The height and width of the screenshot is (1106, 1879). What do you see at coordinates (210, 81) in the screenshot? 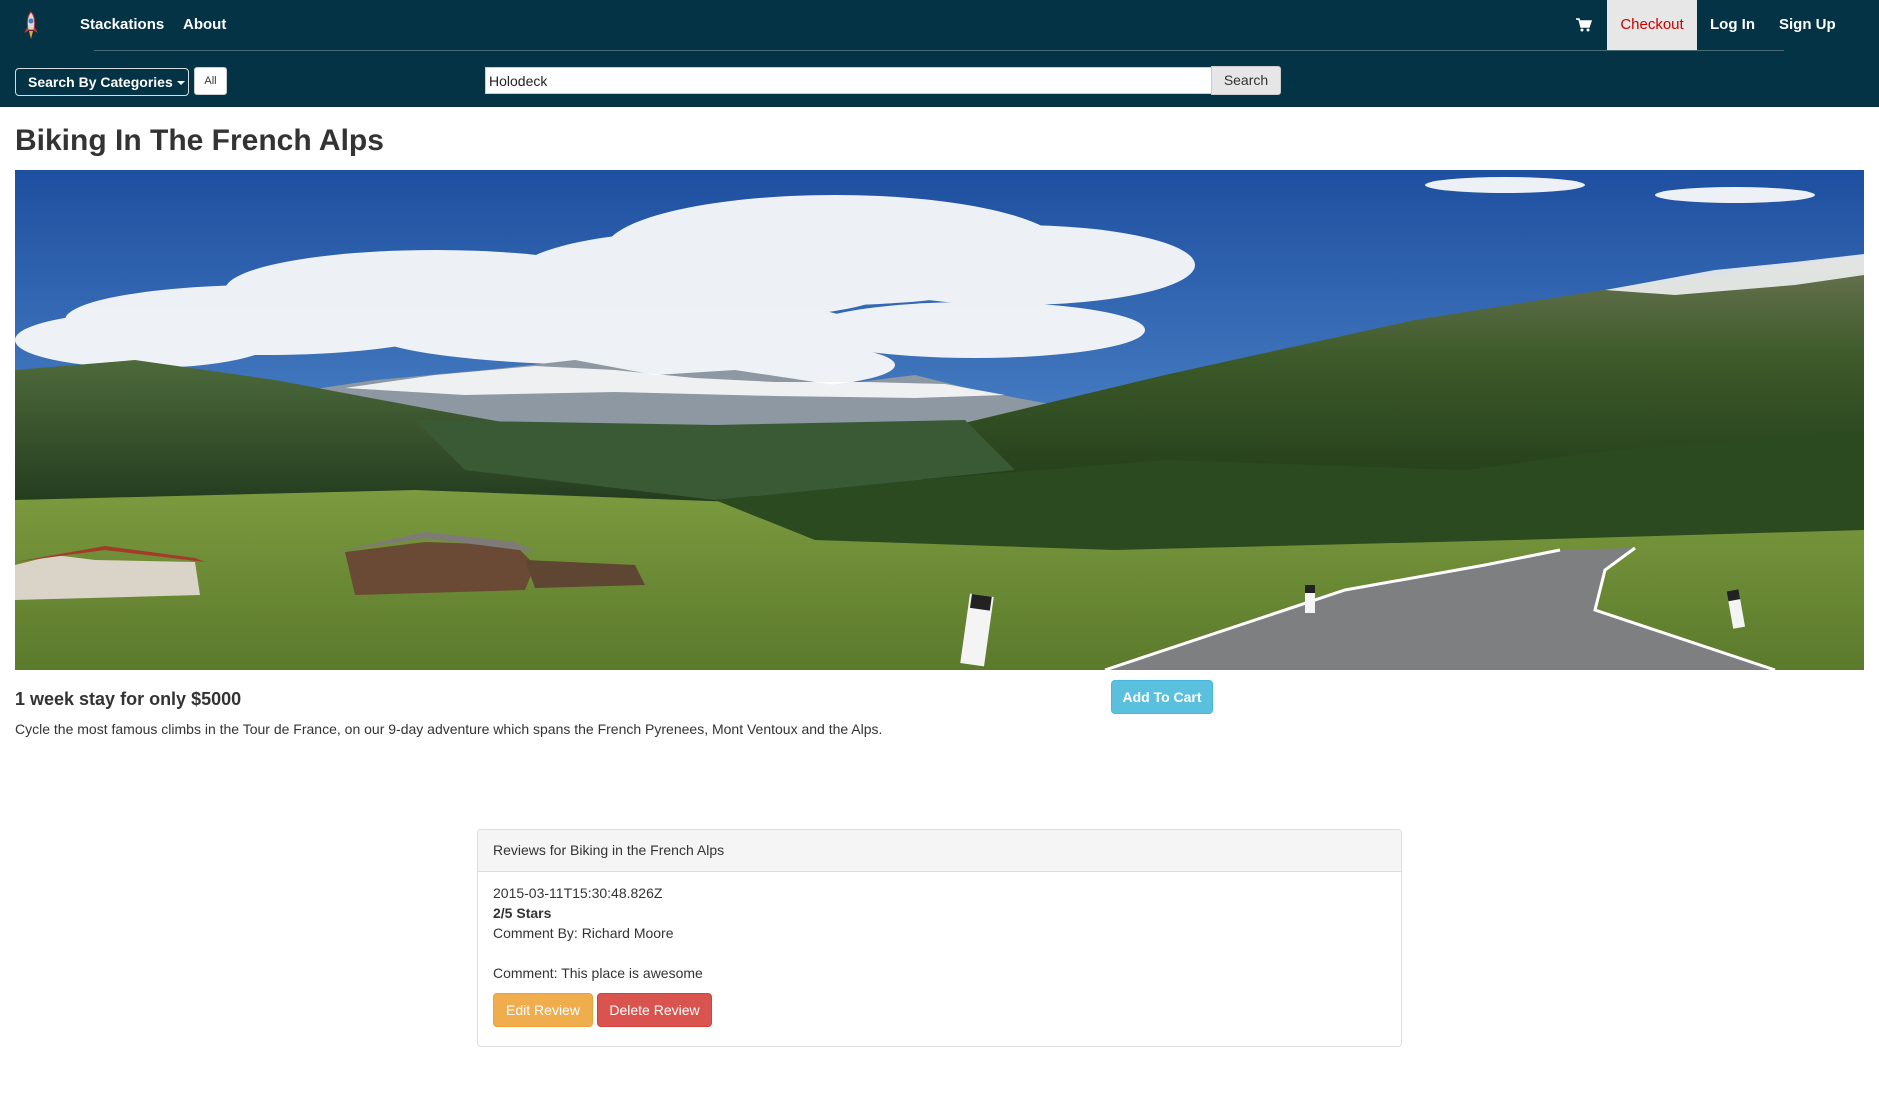
I see `all-categories-button: All` at bounding box center [210, 81].